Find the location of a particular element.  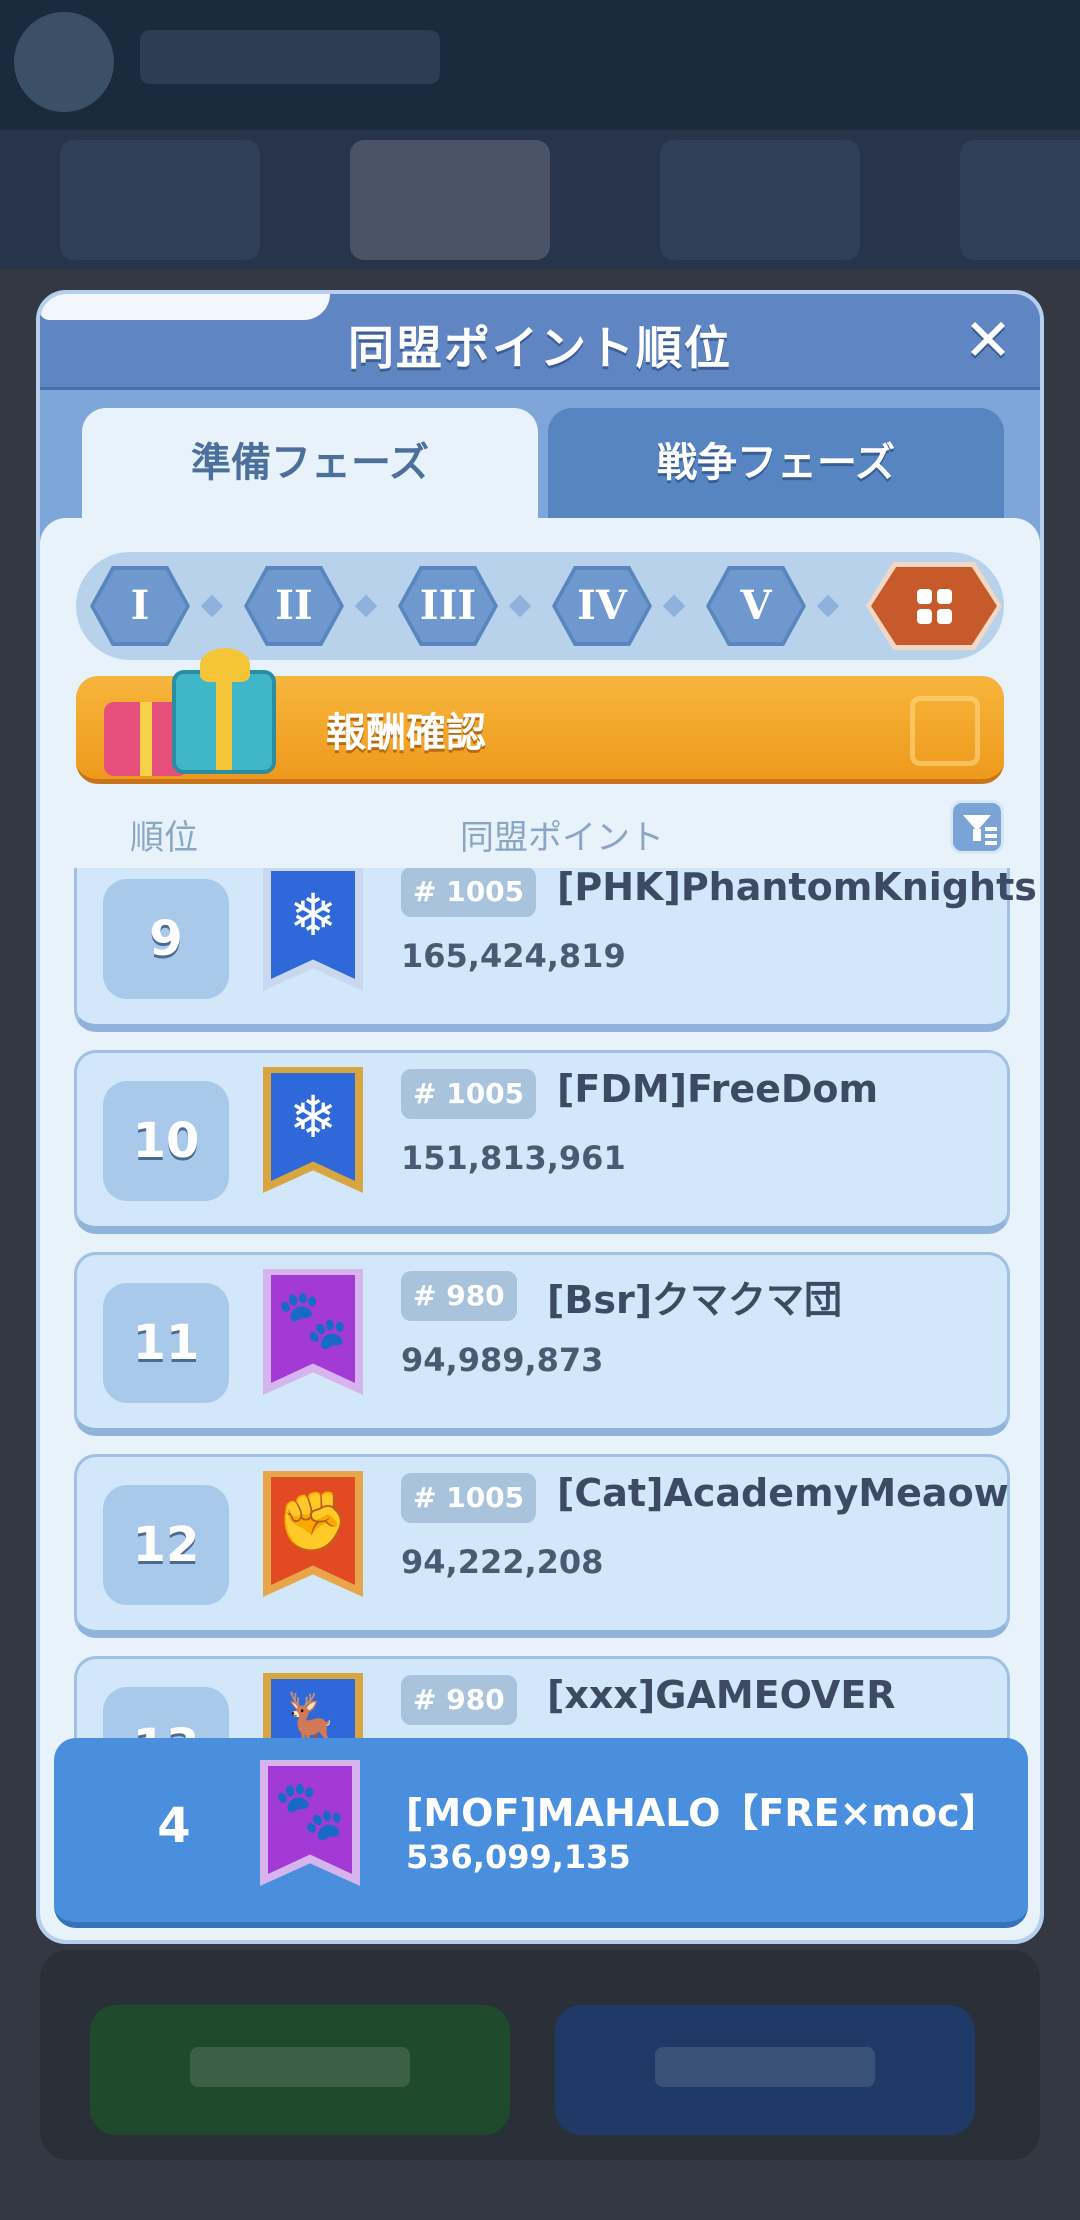

gift-decoration-icon is located at coordinates (945, 731).